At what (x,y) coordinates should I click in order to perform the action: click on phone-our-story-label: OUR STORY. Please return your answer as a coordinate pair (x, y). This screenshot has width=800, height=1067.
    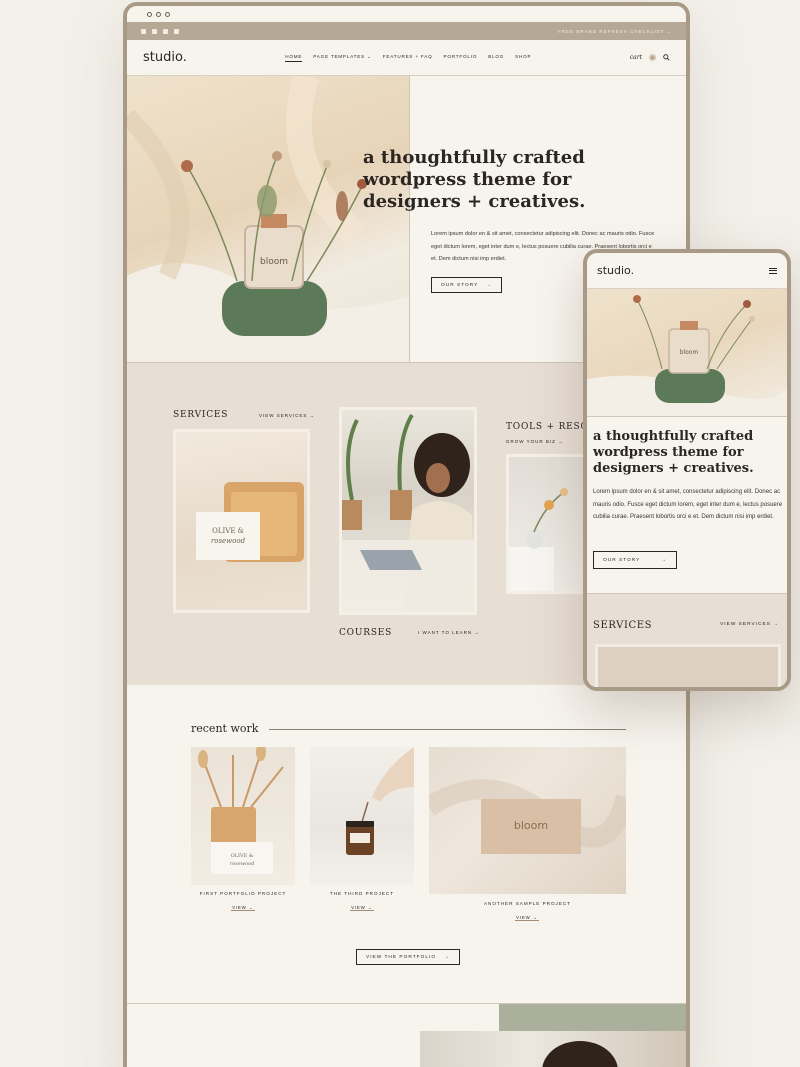
    Looking at the image, I should click on (622, 560).